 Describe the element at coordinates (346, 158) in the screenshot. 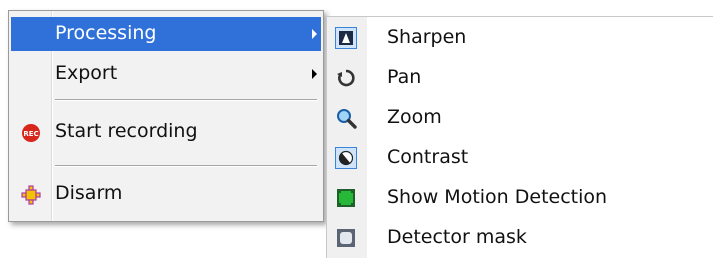

I see `contrast-icon` at that location.